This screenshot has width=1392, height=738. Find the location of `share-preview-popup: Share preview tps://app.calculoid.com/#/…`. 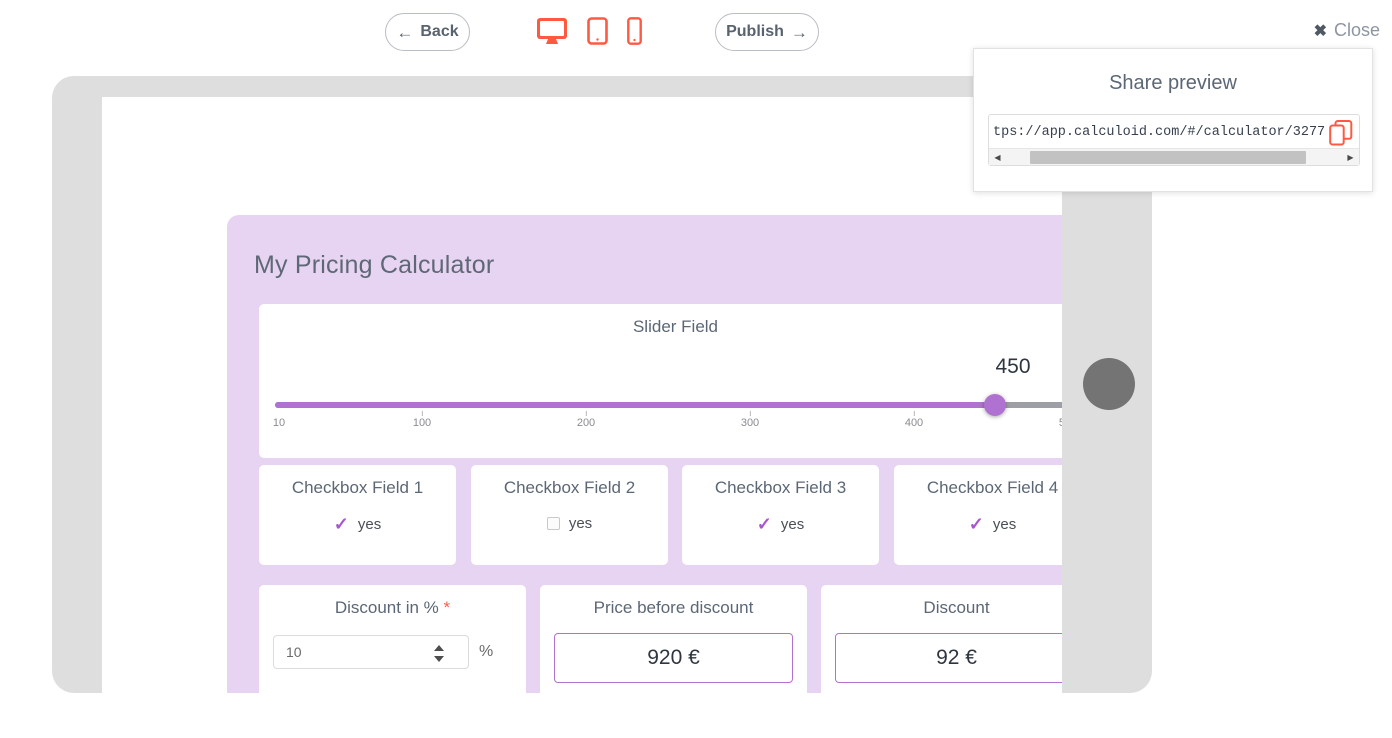

share-preview-popup: Share preview tps://app.calculoid.com/#/… is located at coordinates (1173, 120).